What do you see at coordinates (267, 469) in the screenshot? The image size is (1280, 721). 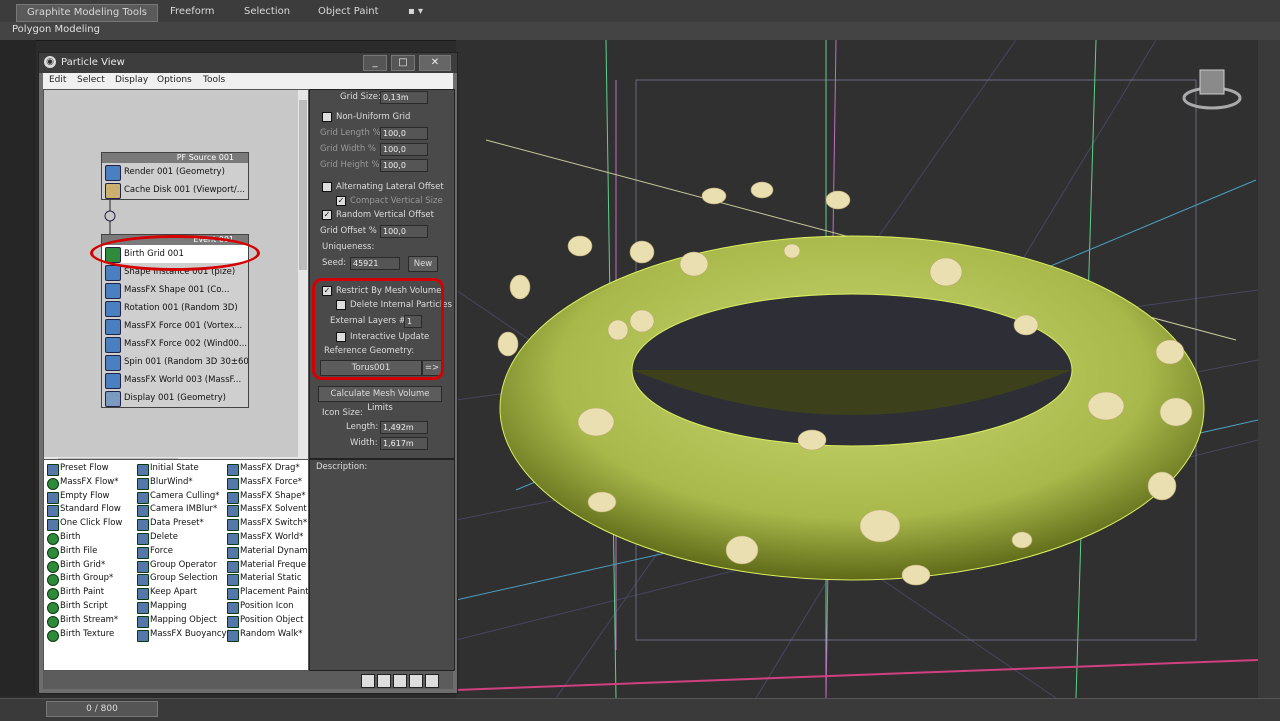 I see `depot-item: MassFX Drag*` at bounding box center [267, 469].